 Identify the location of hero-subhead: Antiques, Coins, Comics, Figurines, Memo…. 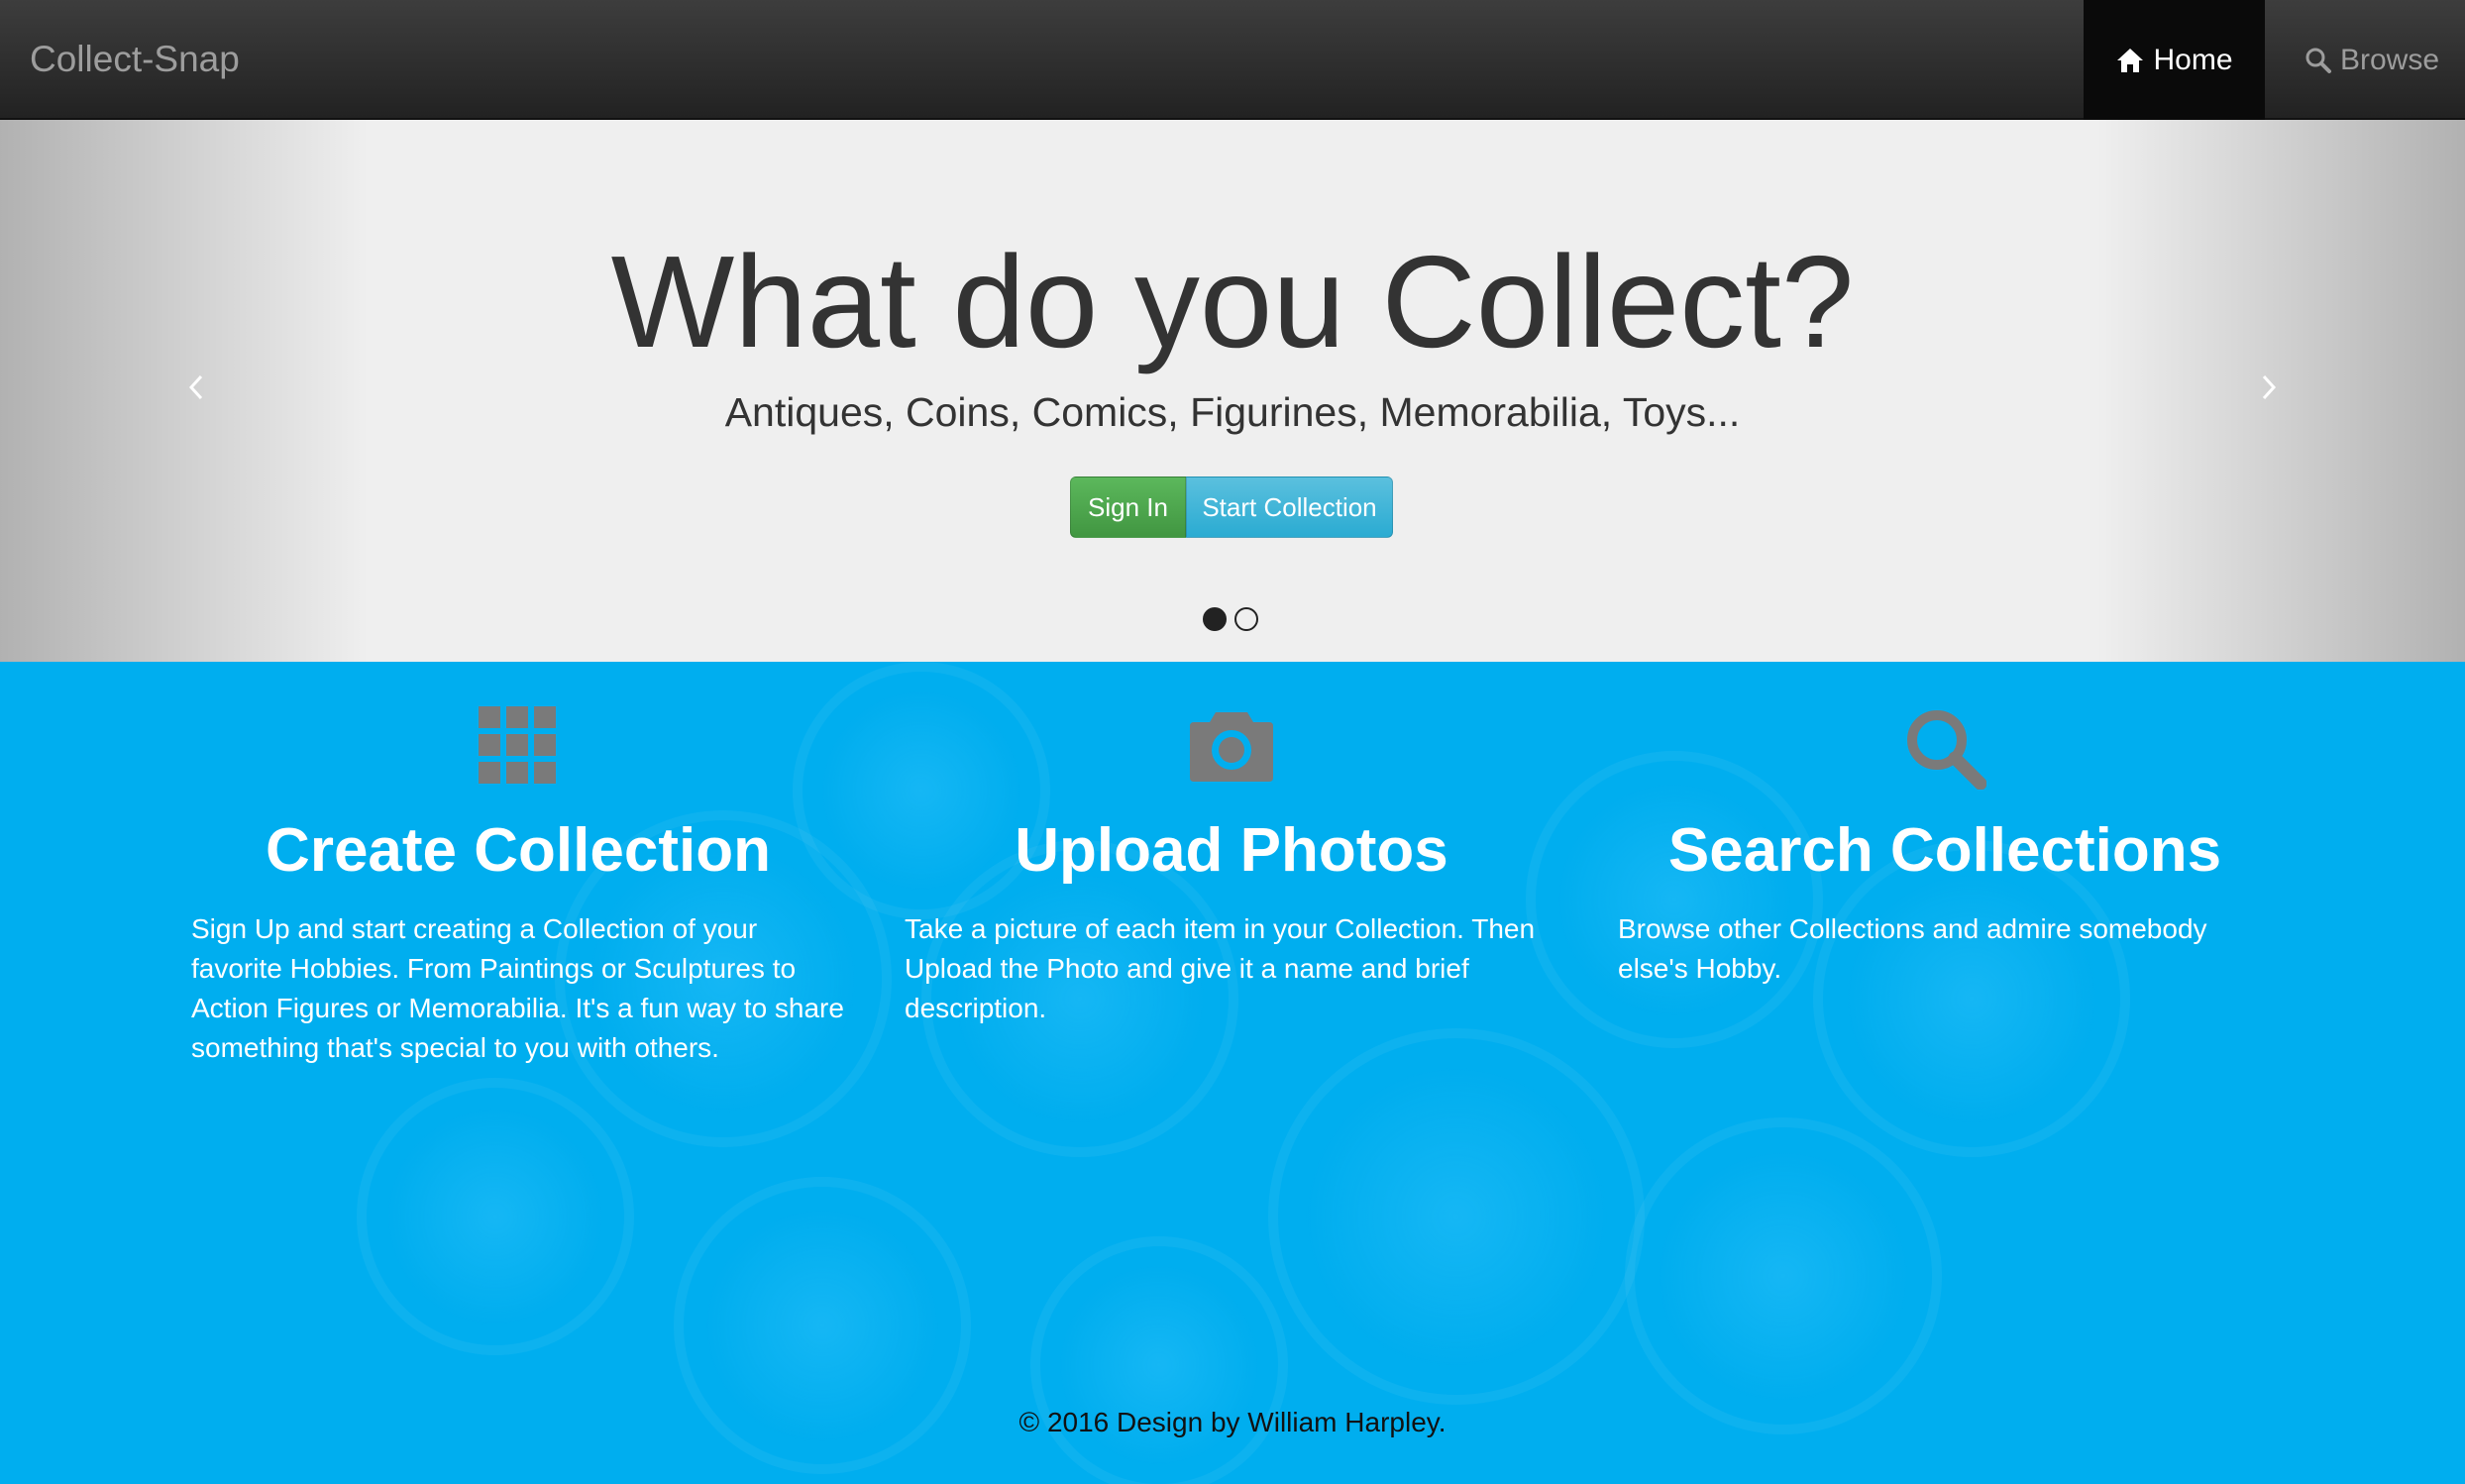
(1233, 412).